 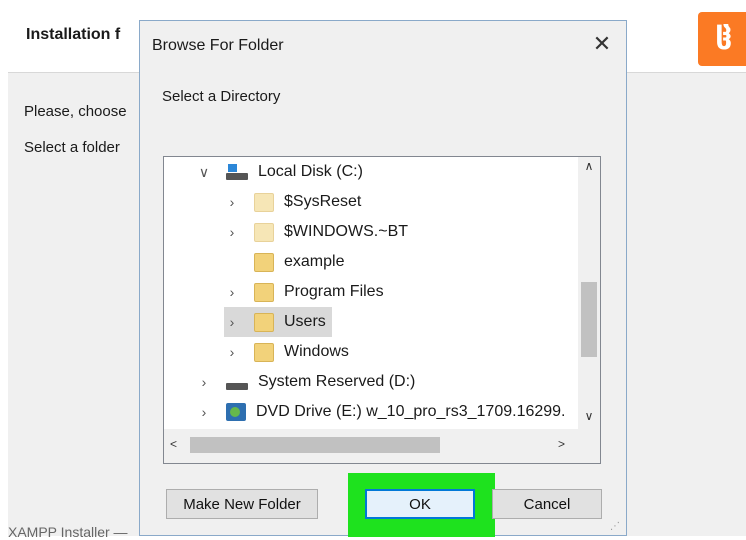 I want to click on vertical-scroll-thumb, so click(x=589, y=319).